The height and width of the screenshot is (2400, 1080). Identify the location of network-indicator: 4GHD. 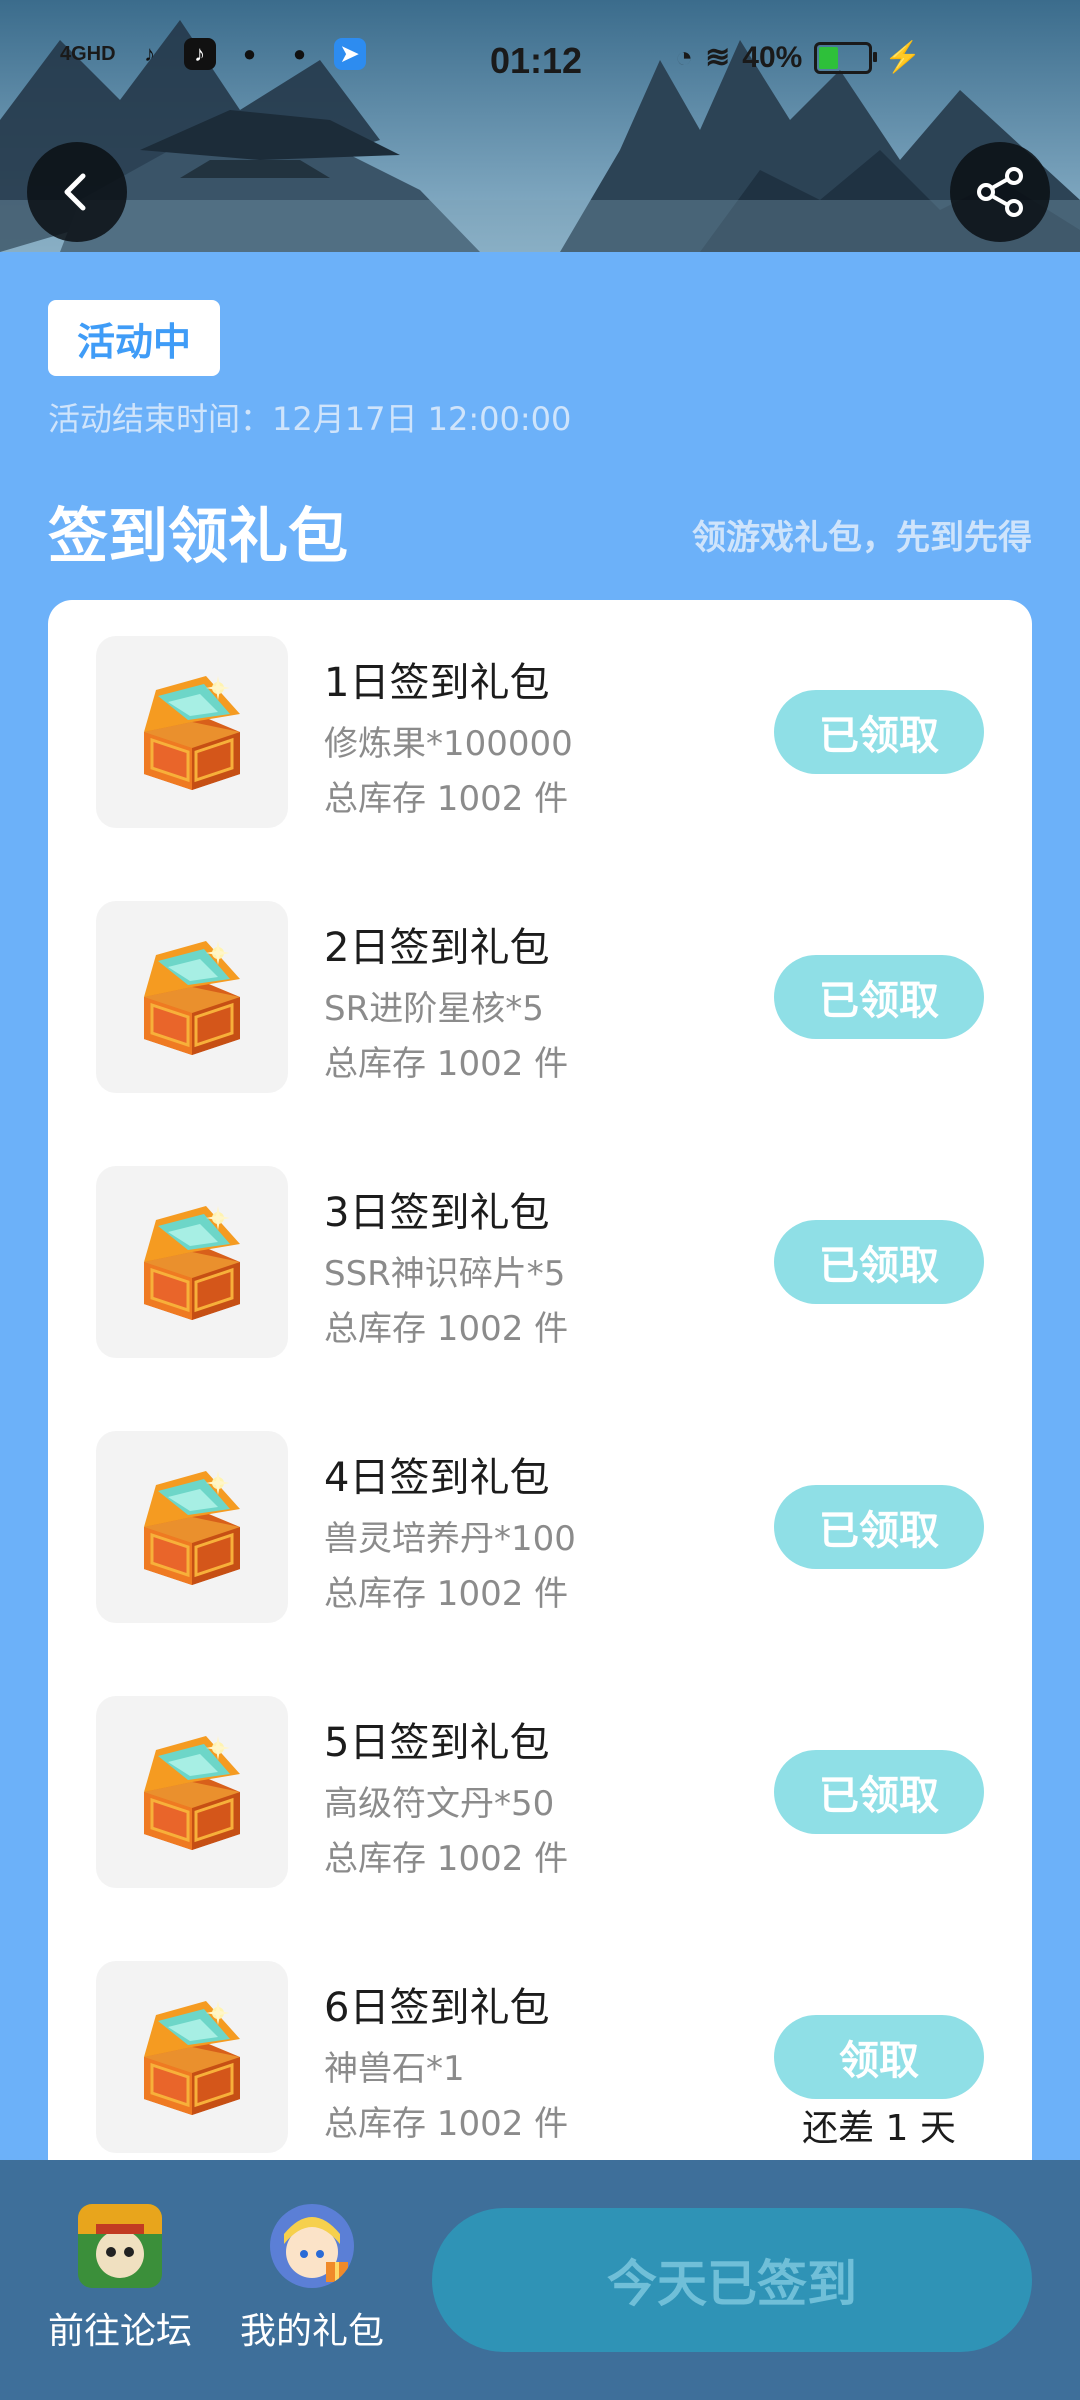
(88, 54).